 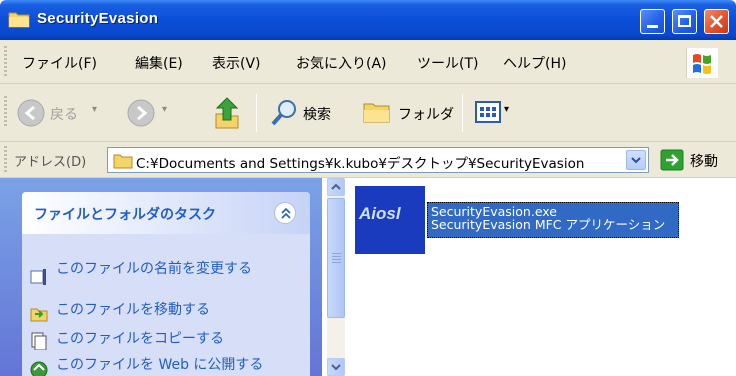 I want to click on maximize-icon, so click(x=684, y=21).